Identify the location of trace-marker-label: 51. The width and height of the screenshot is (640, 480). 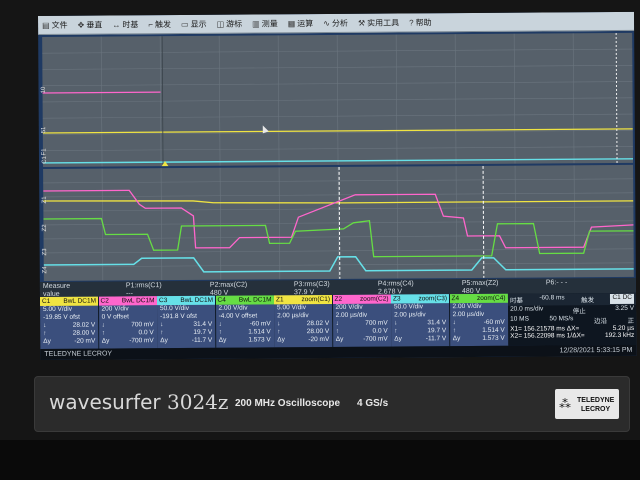
(44, 130).